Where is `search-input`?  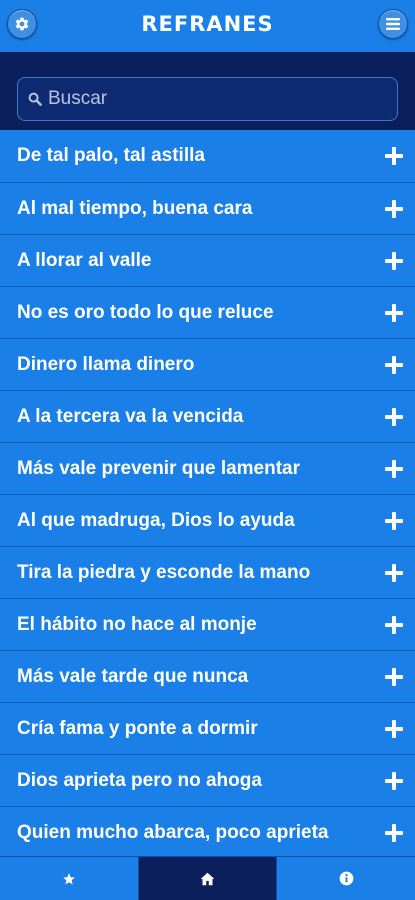 search-input is located at coordinates (218, 99).